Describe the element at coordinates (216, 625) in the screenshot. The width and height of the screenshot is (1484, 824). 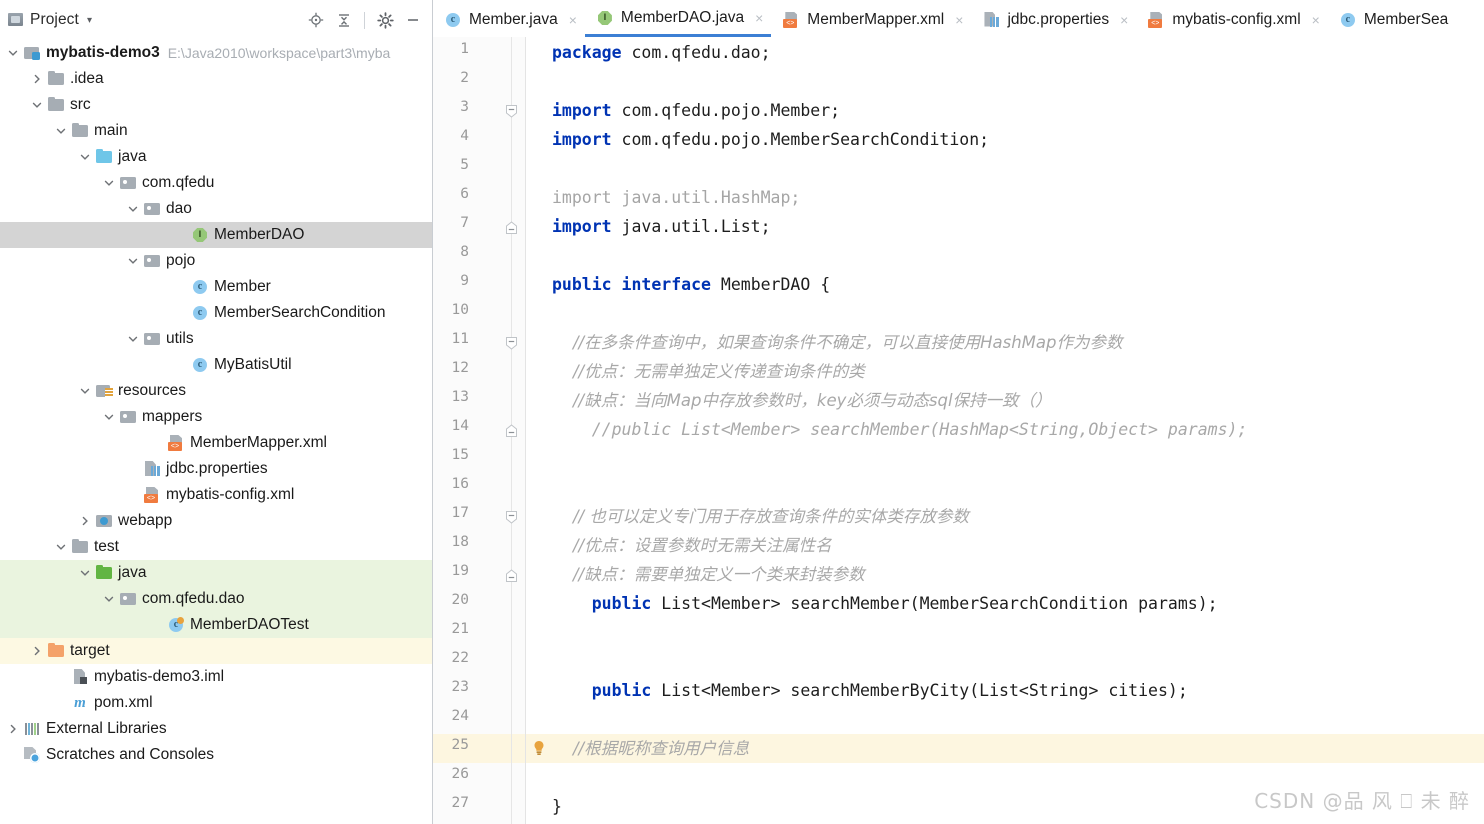
I see `tree-item-memberdaotest: MemberDAOTest` at that location.